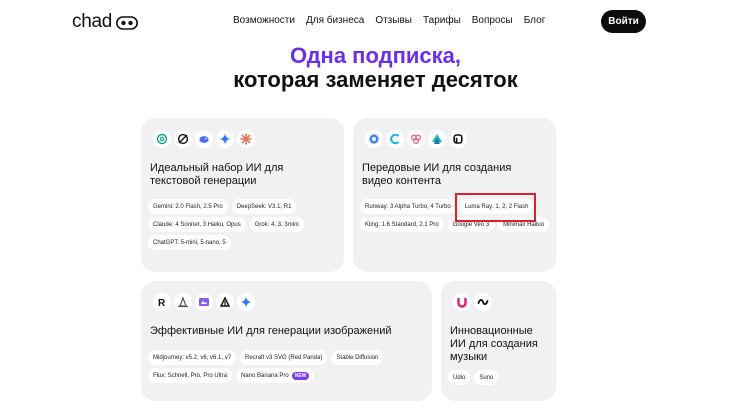 This screenshot has height=418, width=751. I want to click on model-chip: Suno, so click(486, 377).